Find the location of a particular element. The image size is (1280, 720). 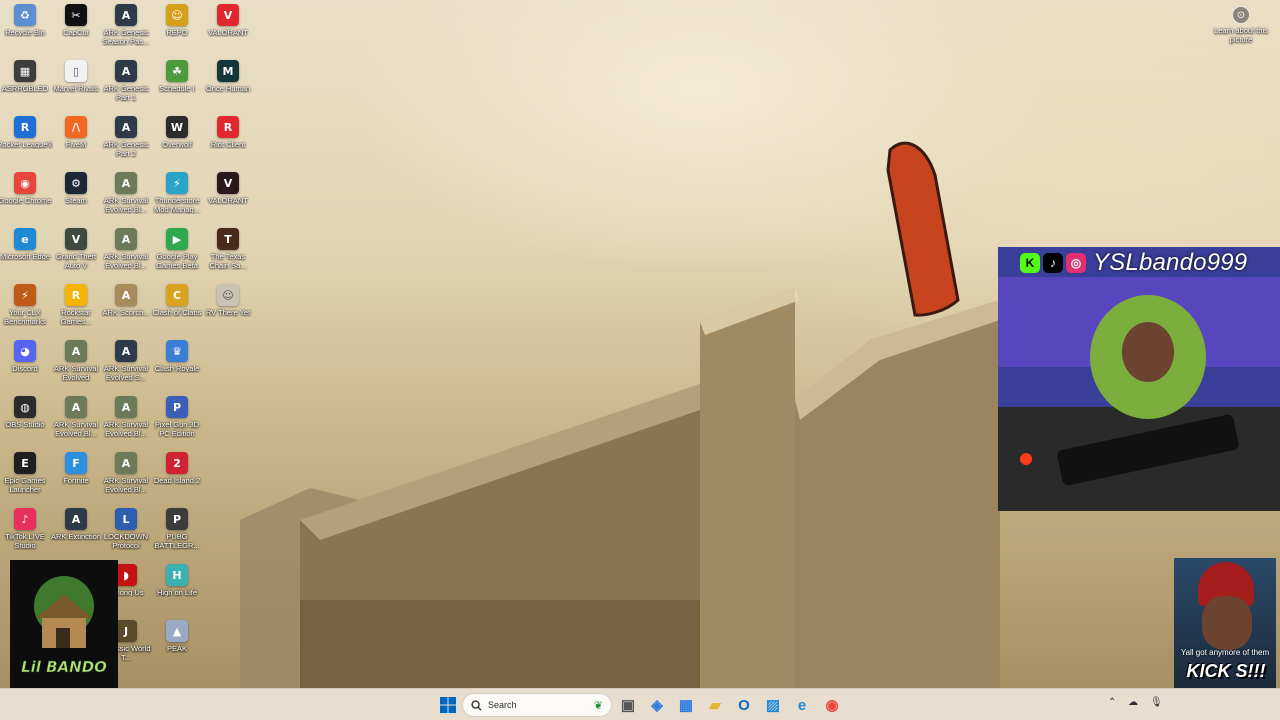

desktop-icon-label: Fortnite is located at coordinates (76, 480).